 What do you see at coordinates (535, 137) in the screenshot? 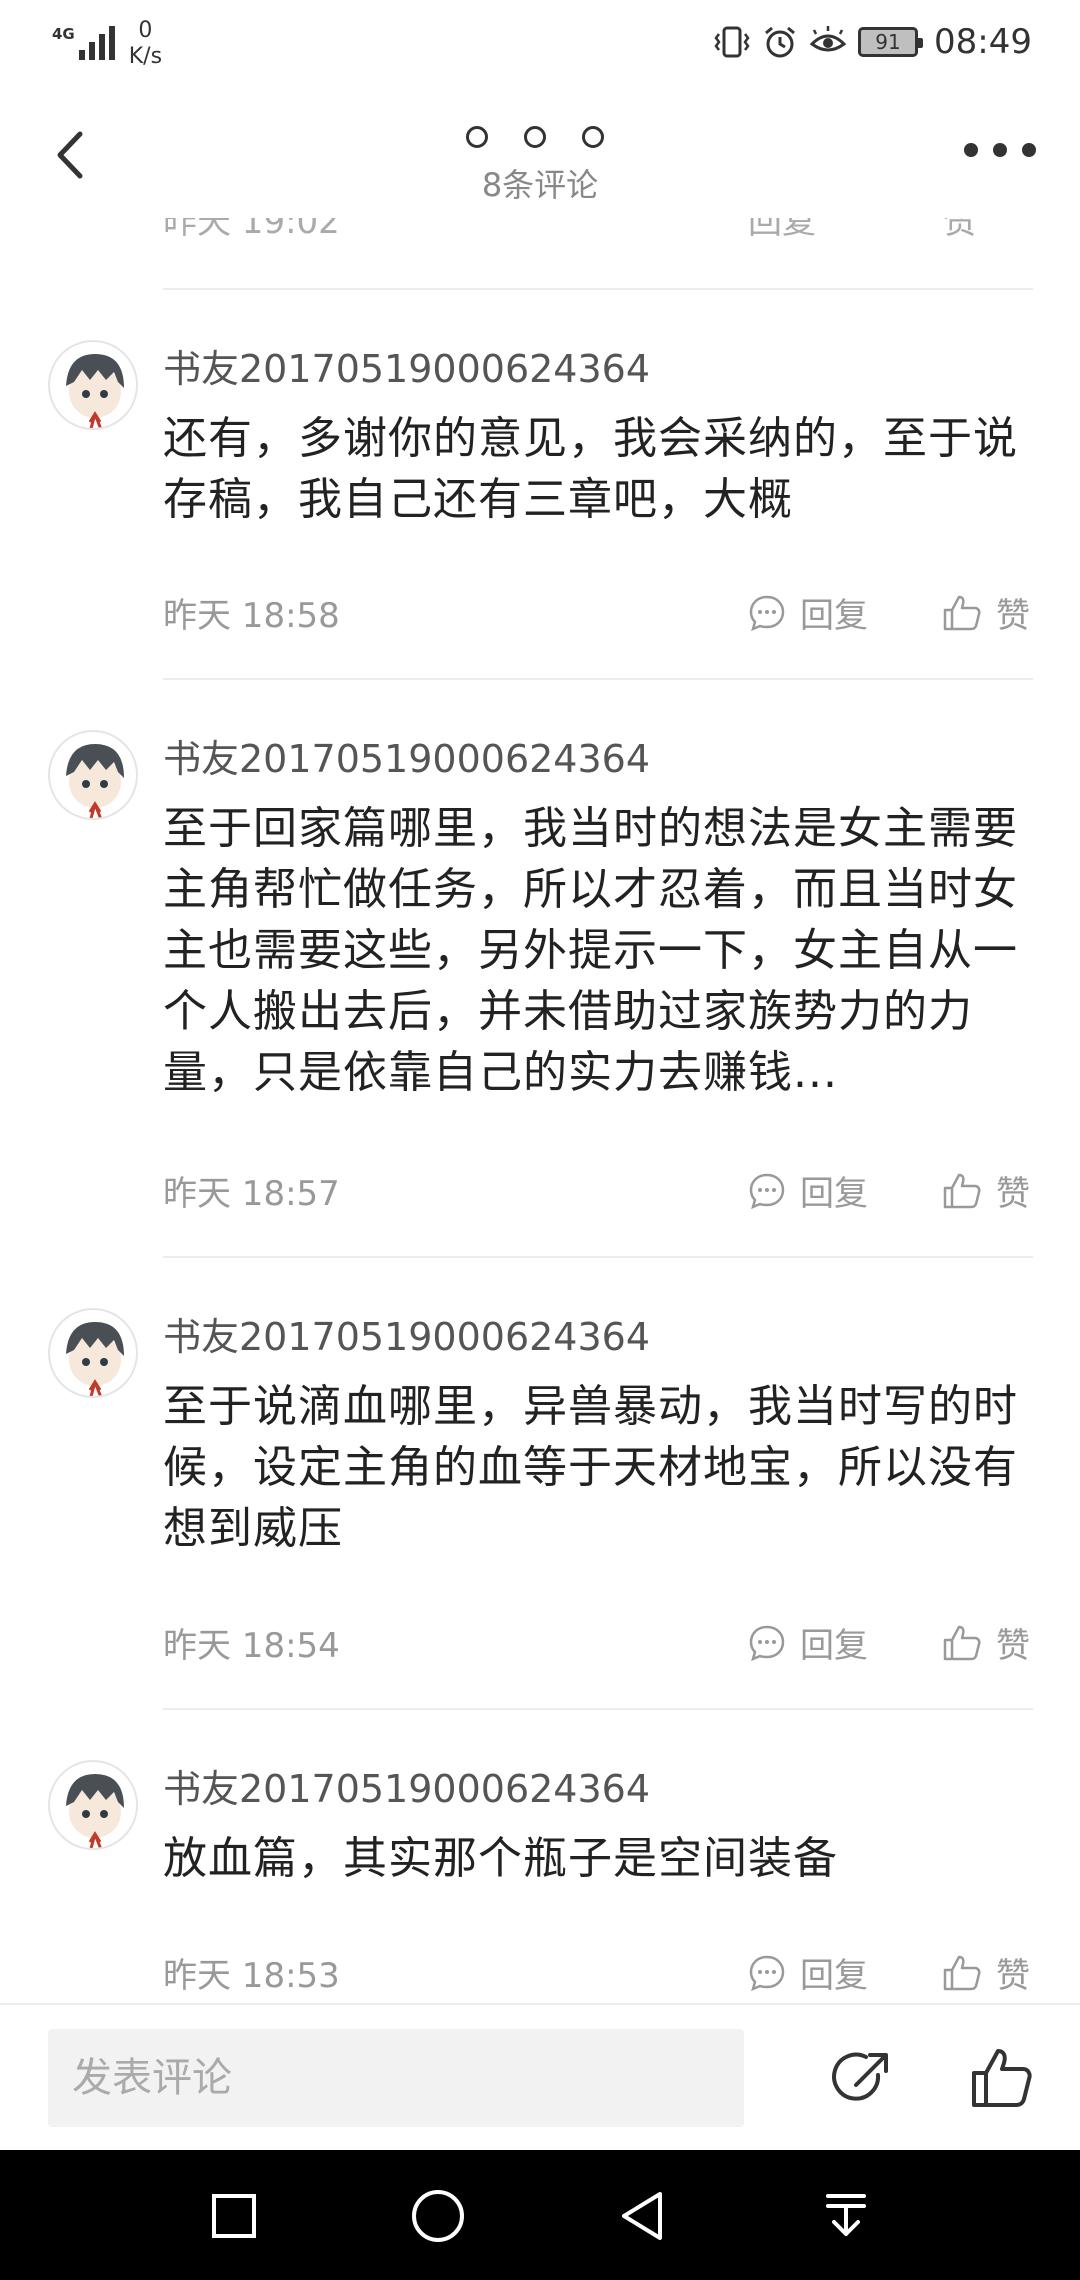
I see `loading-dots-icon` at bounding box center [535, 137].